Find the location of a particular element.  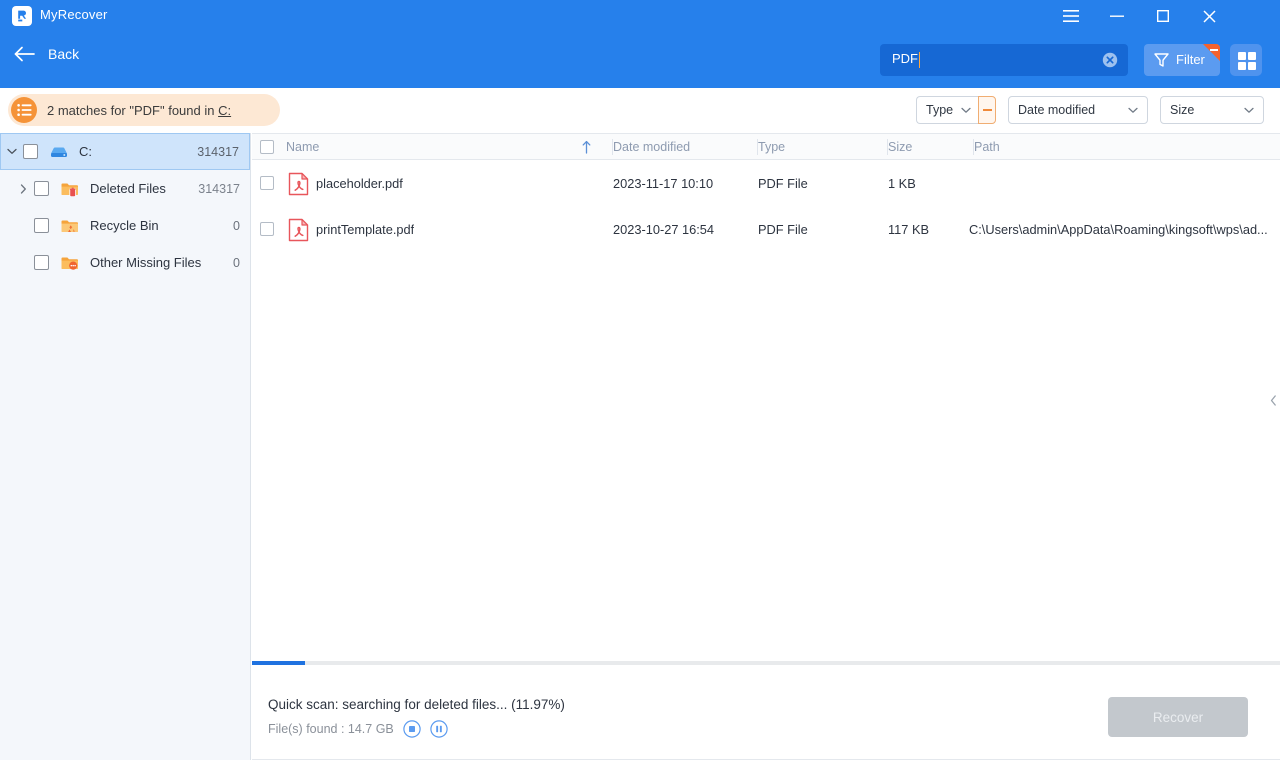

recycle-bin-icon is located at coordinates (70, 226).